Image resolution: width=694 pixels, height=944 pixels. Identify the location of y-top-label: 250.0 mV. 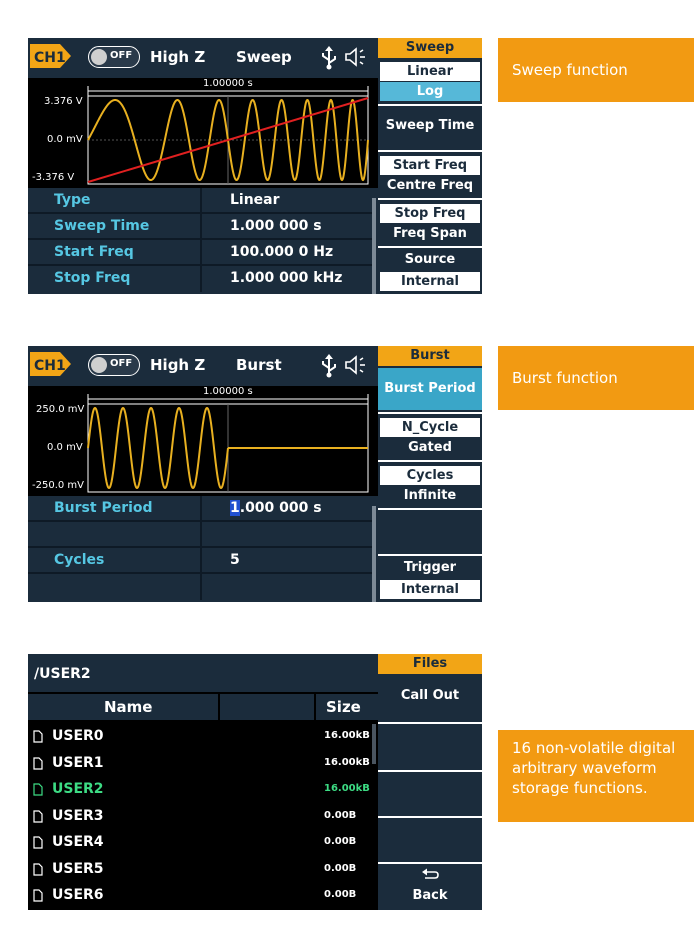
(60, 409).